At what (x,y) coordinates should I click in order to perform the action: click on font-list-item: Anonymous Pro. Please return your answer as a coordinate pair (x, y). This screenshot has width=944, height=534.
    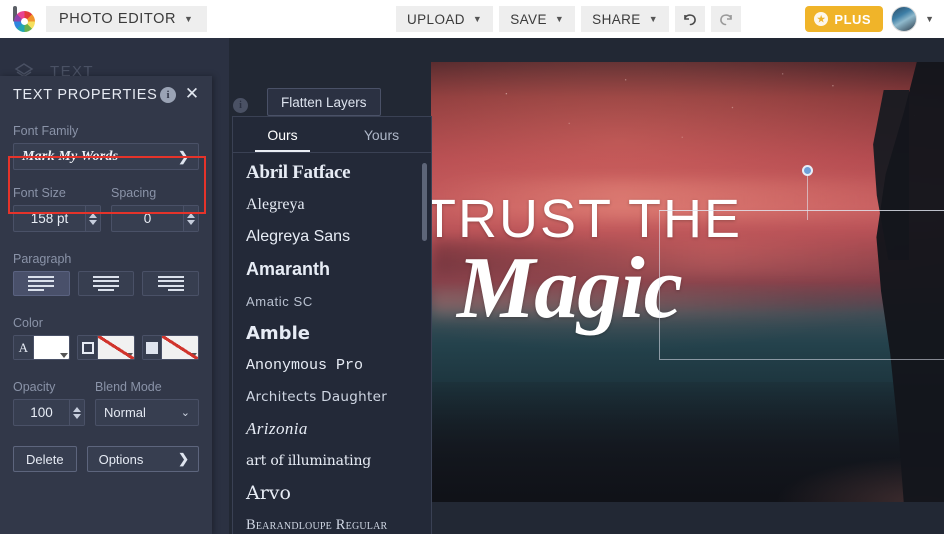
    Looking at the image, I should click on (332, 365).